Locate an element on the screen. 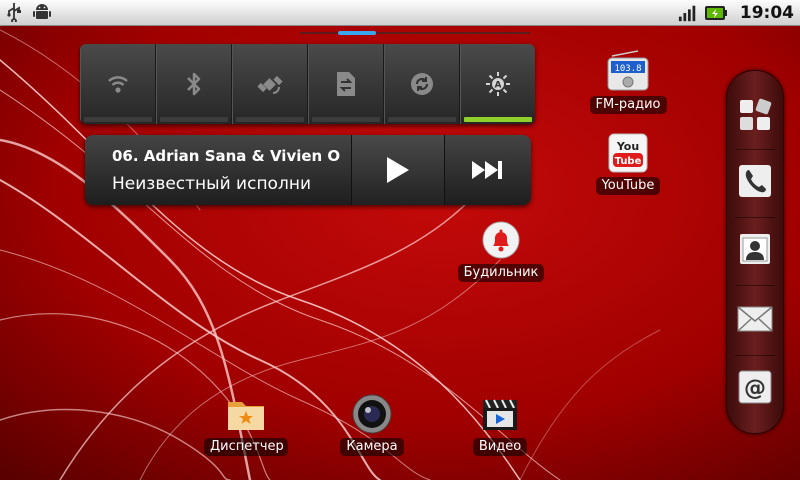 Image resolution: width=800 pixels, height=480 pixels. rotate-icon is located at coordinates (422, 84).